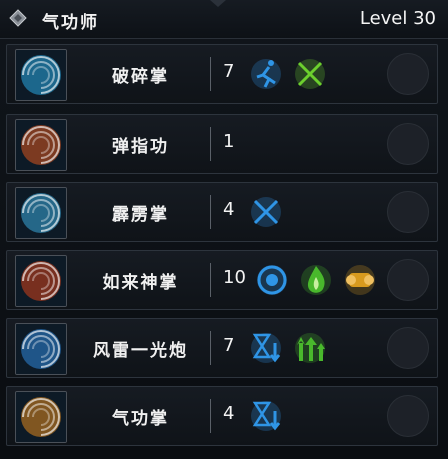 The width and height of the screenshot is (448, 459). Describe the element at coordinates (272, 280) in the screenshot. I see `vortex-orb-icon` at that location.